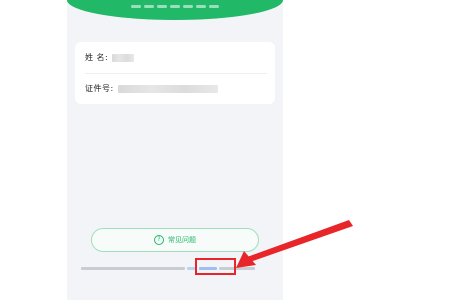  I want to click on annotation-arrow, so click(294, 244).